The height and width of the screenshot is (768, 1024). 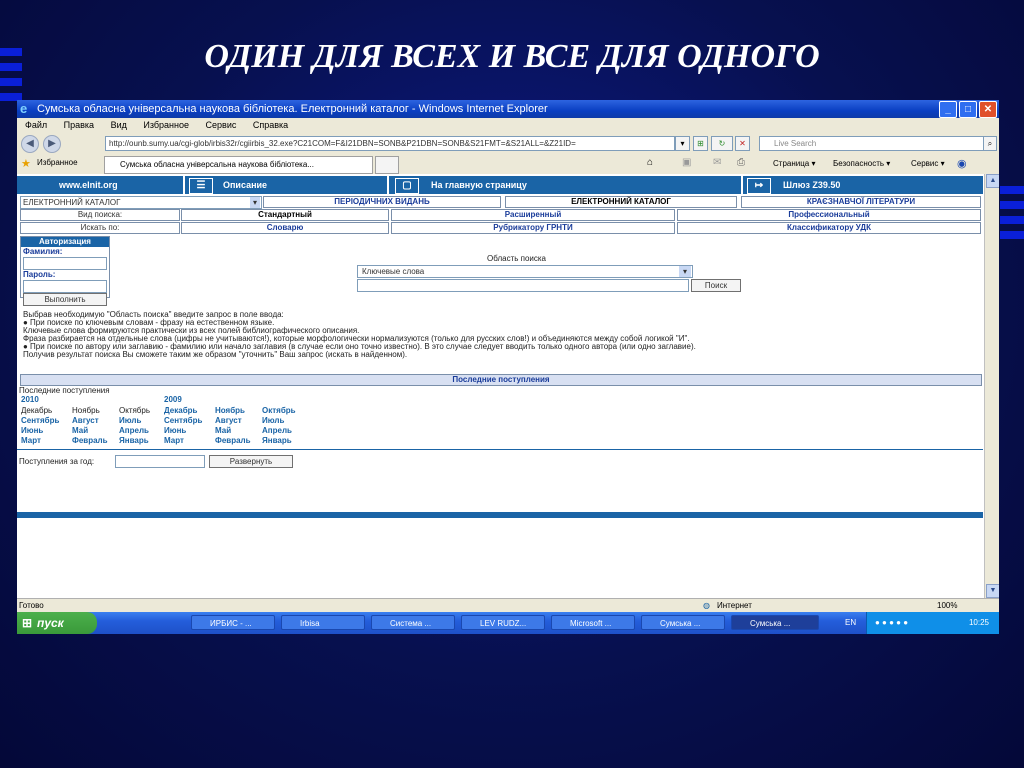 What do you see at coordinates (861, 163) in the screenshot?
I see `security-menu: Безопасность ▾` at bounding box center [861, 163].